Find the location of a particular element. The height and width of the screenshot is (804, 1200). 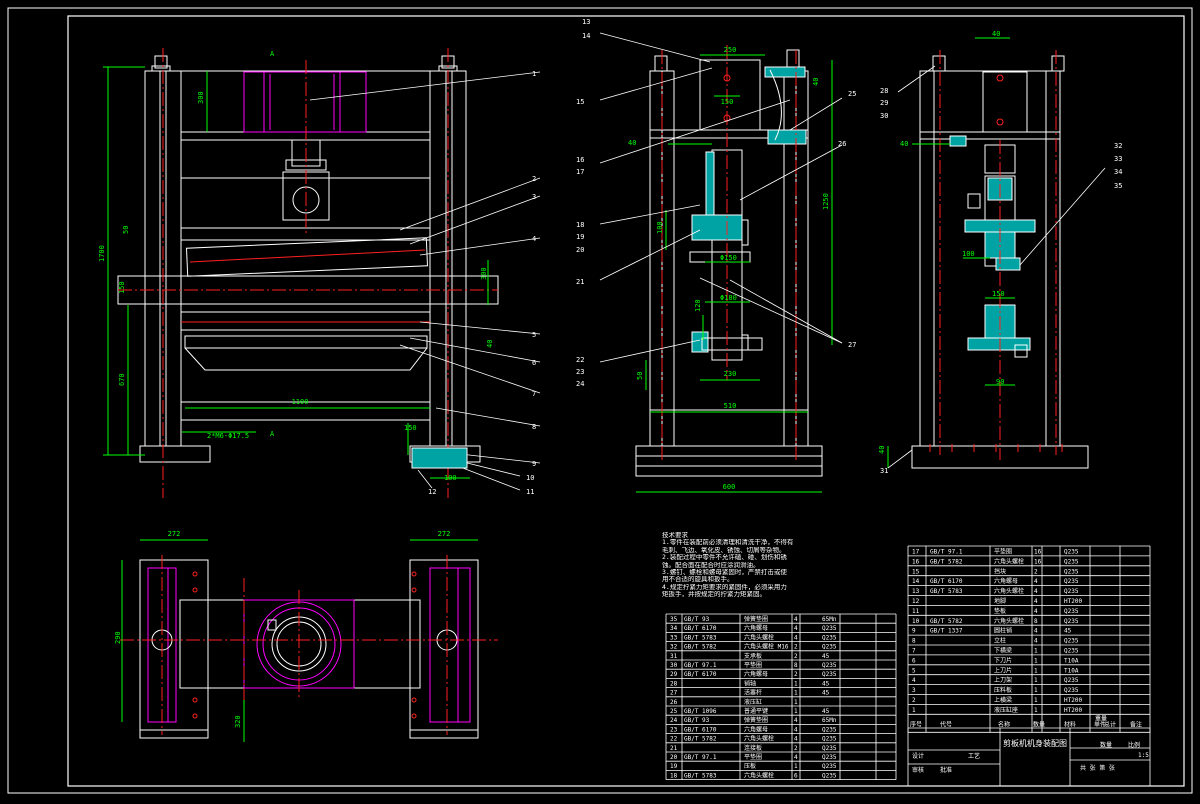

right-view is located at coordinates (996, 253).